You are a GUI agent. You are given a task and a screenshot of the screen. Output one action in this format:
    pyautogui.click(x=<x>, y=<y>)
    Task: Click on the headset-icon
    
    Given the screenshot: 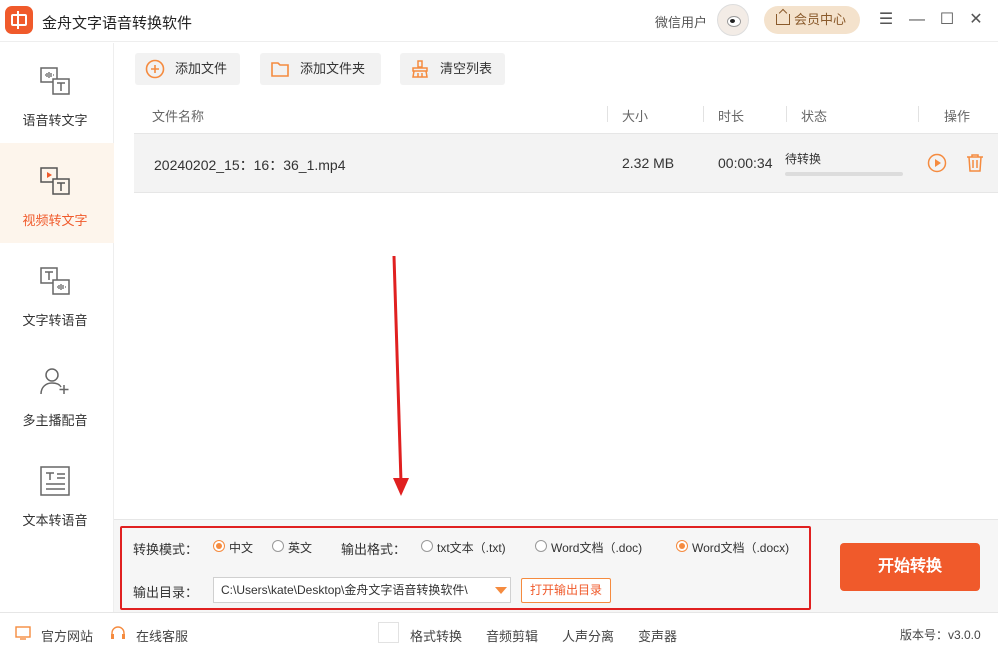 What is the action you would take?
    pyautogui.click(x=118, y=632)
    